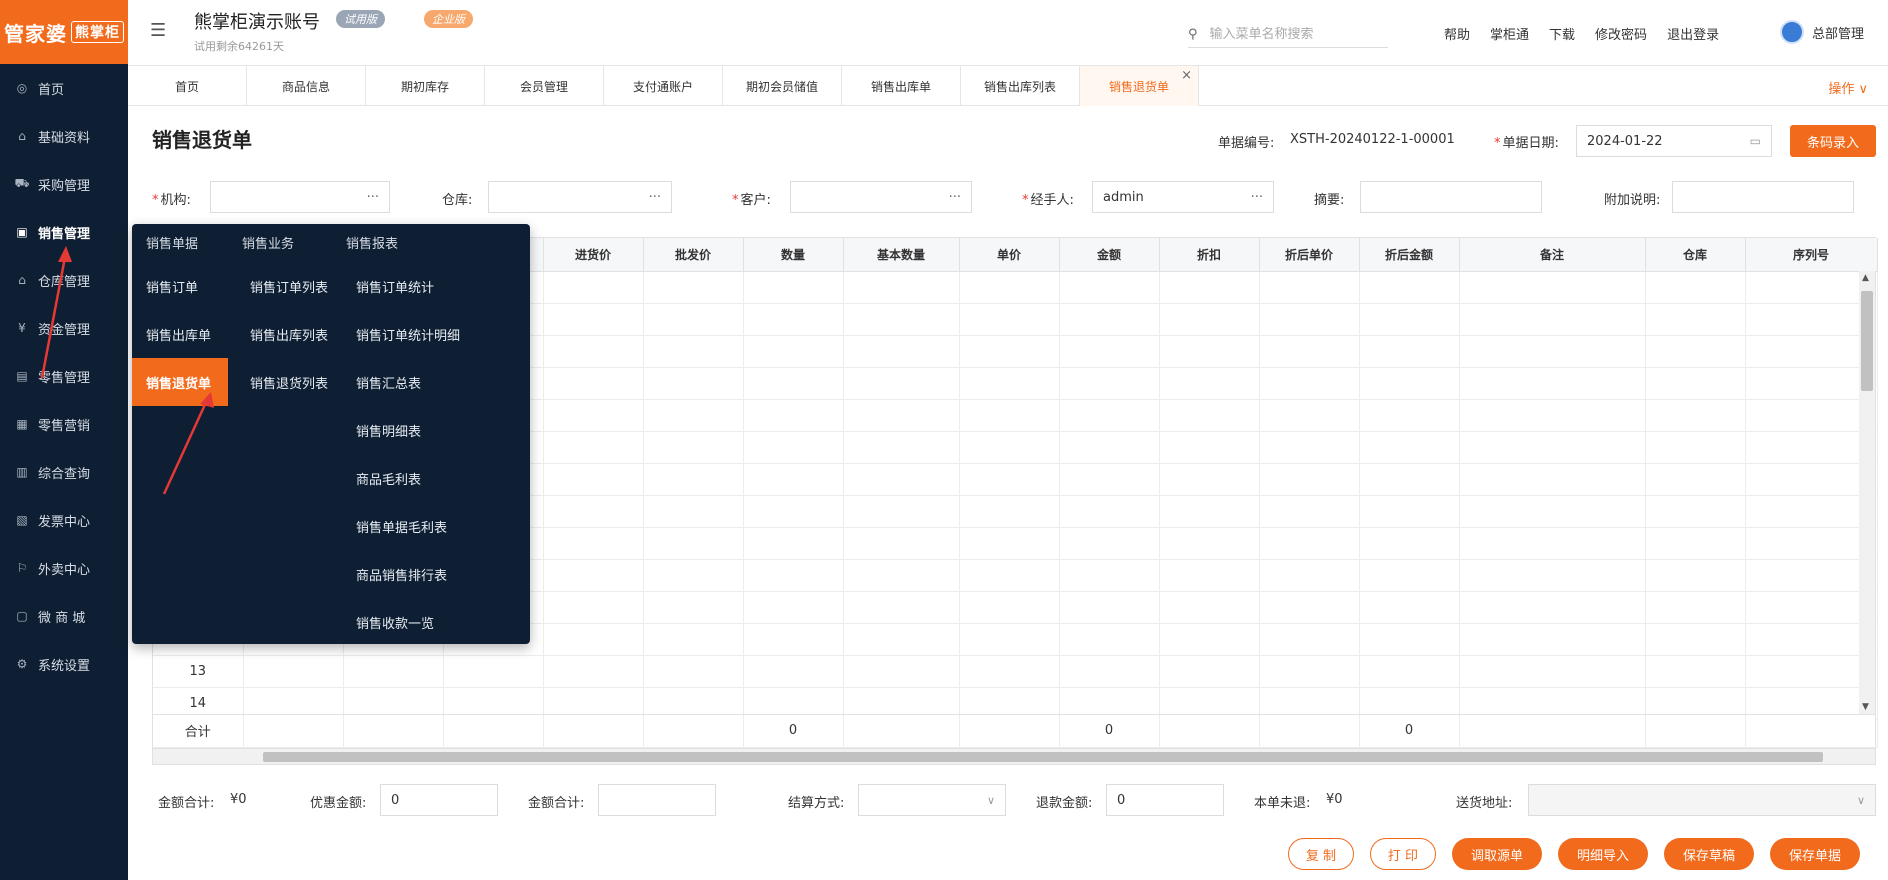 This screenshot has width=1888, height=880. I want to click on amount-total2-label: 金额合计:, so click(556, 803).